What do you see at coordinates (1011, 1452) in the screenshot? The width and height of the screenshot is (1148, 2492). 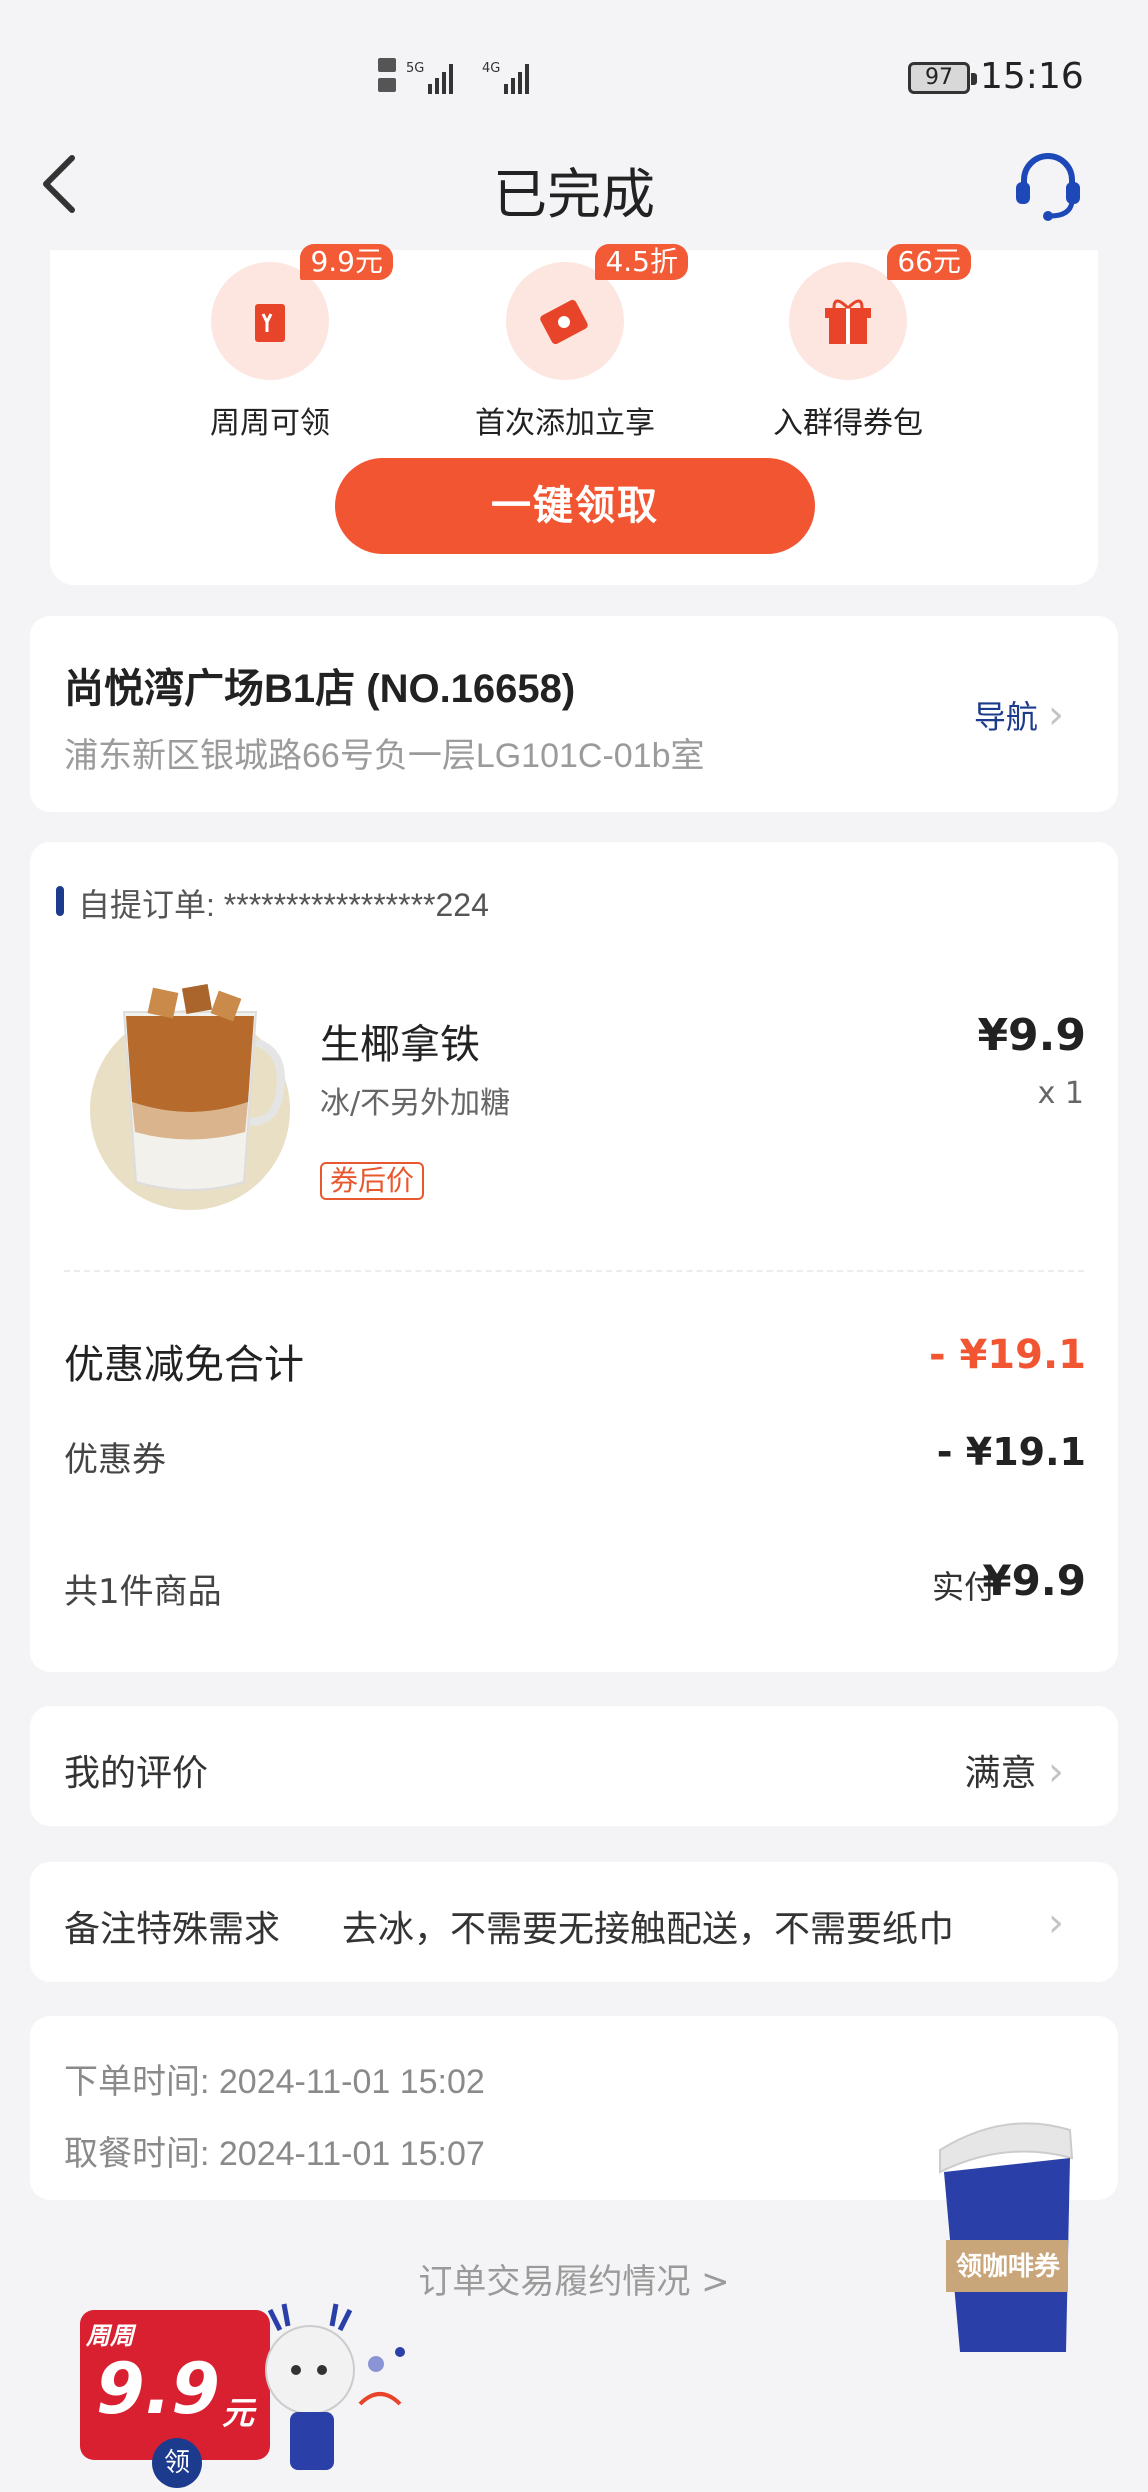 I see `coupon-discount-value: - ¥19.1` at bounding box center [1011, 1452].